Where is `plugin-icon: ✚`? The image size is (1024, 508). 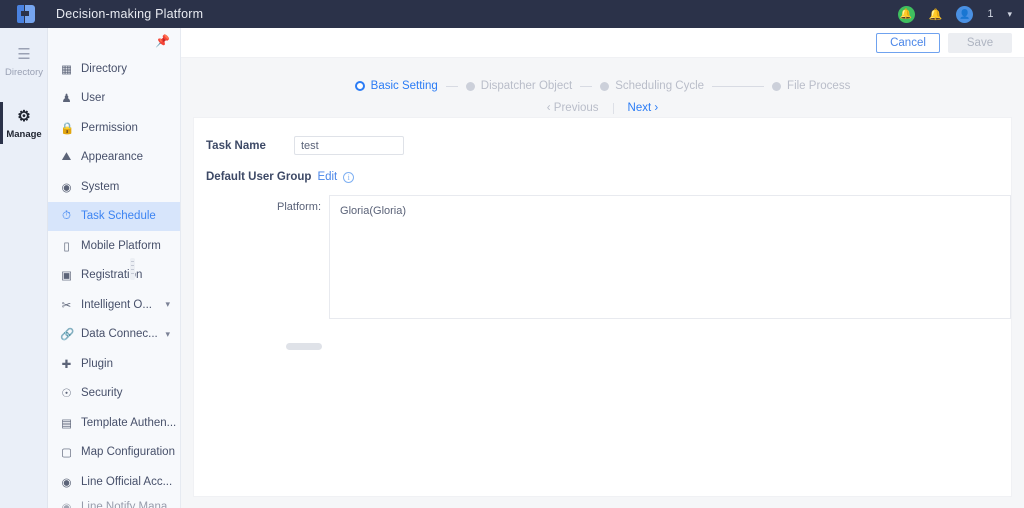 plugin-icon: ✚ is located at coordinates (66, 364).